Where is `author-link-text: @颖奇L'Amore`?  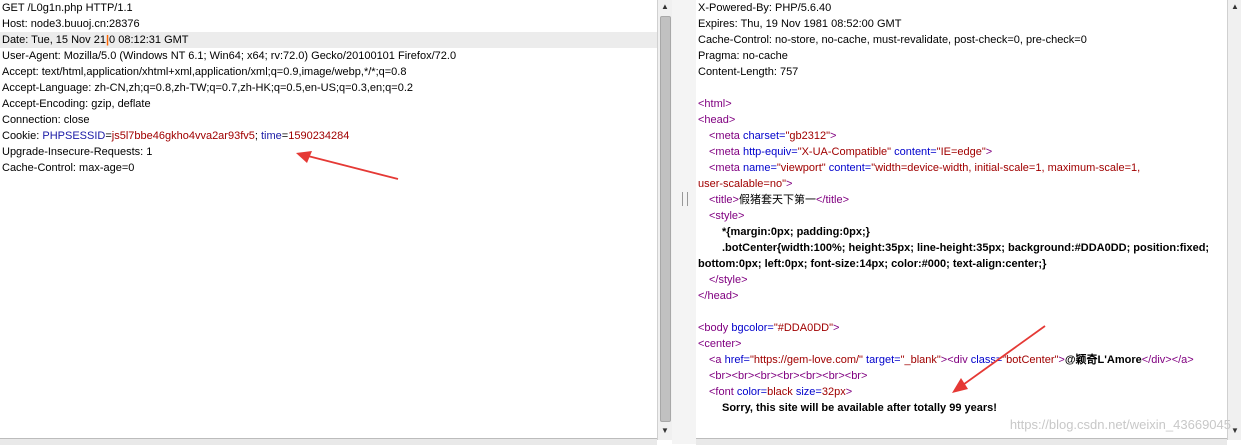
author-link-text: @颖奇L'Amore is located at coordinates (1103, 360).